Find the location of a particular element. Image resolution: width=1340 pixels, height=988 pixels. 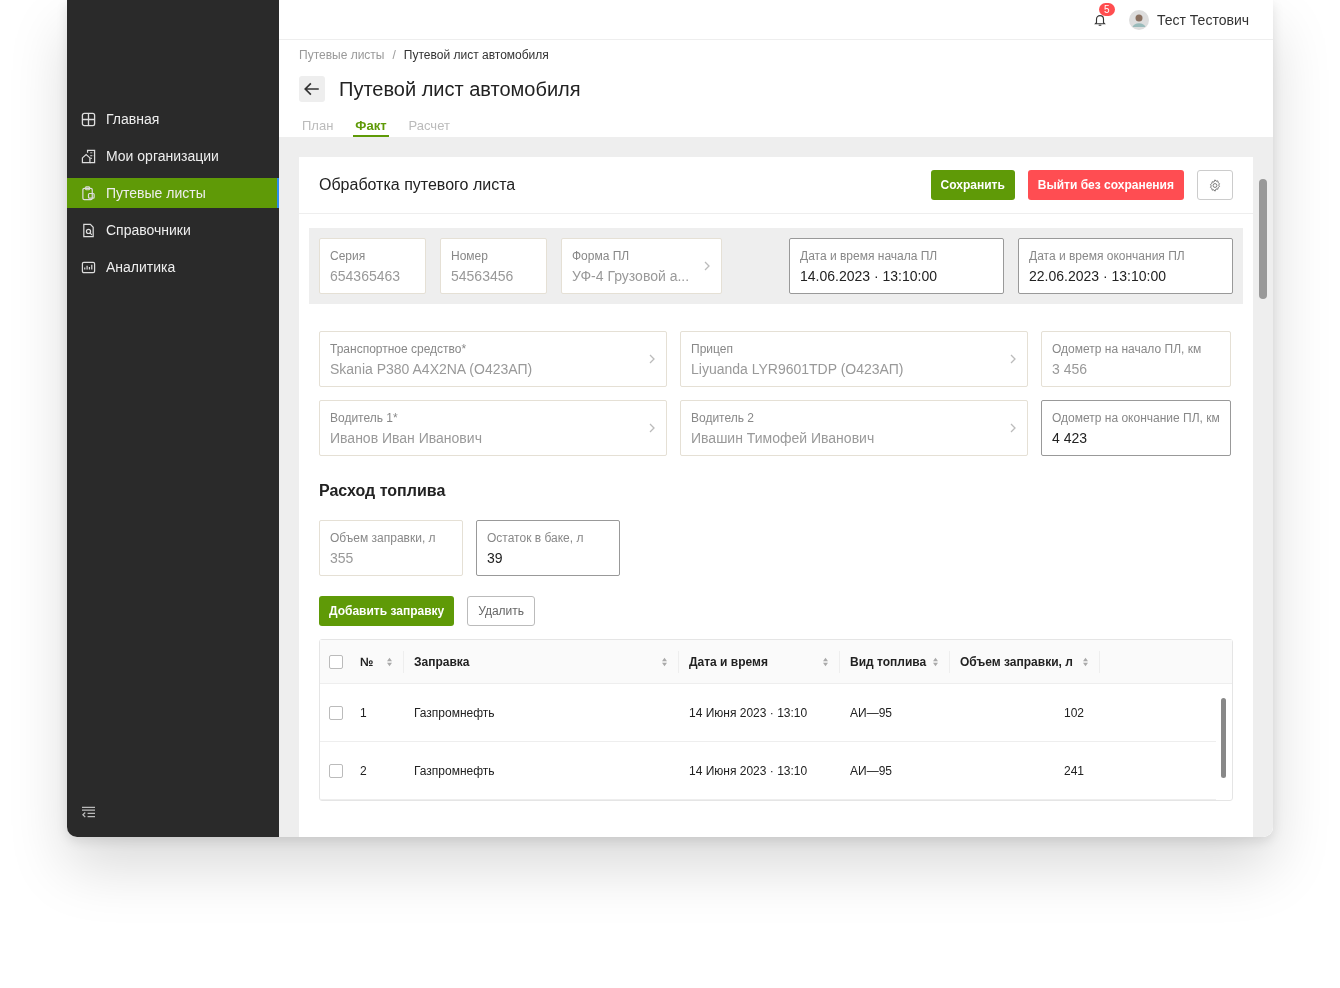

sidebar-item: Справочники is located at coordinates (173, 230).